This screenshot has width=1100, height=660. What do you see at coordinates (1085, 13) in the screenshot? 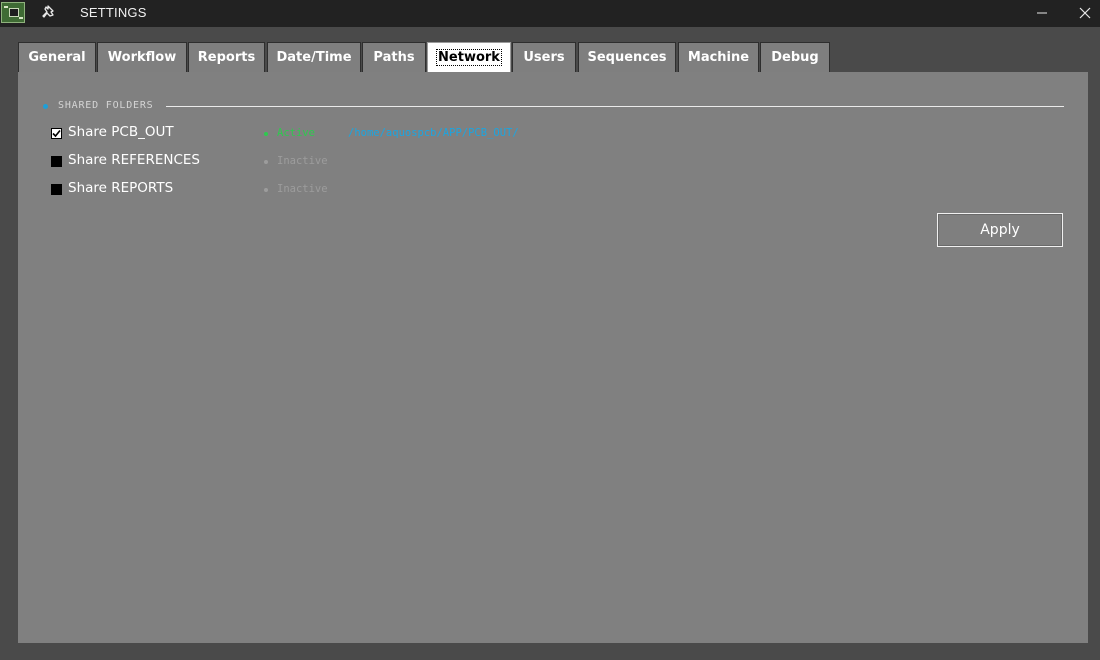
I see `close-icon` at bounding box center [1085, 13].